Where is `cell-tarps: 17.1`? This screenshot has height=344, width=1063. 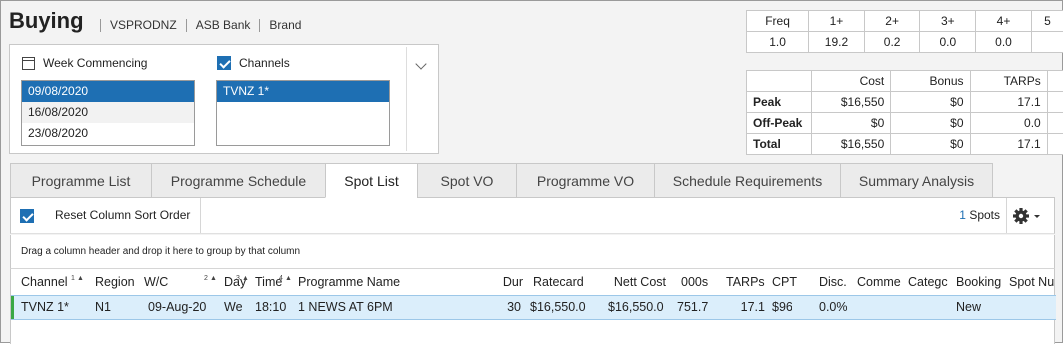
cell-tarps: 17.1 is located at coordinates (752, 307).